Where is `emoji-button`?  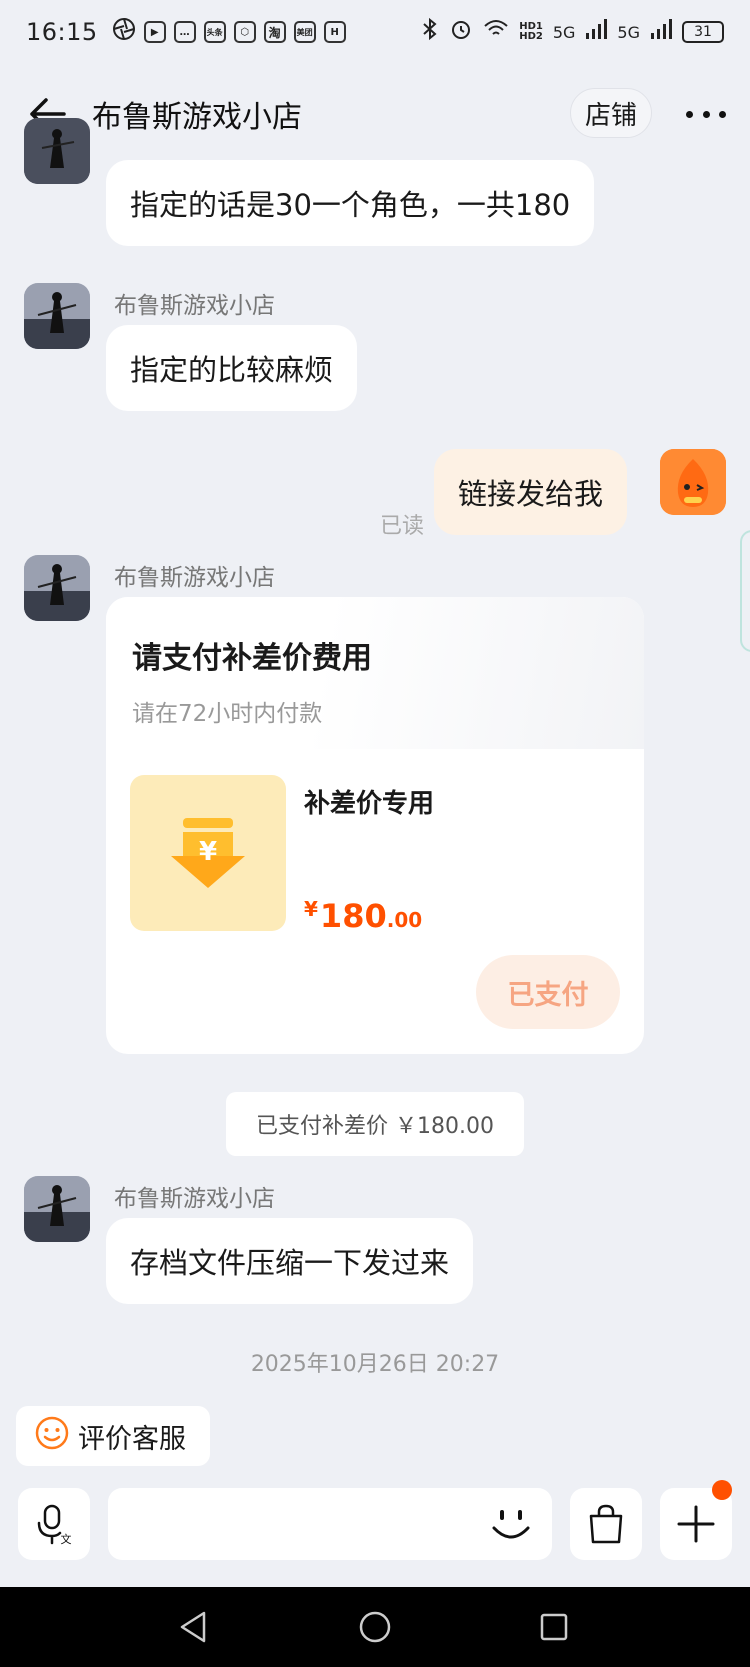
emoji-button is located at coordinates (511, 1524).